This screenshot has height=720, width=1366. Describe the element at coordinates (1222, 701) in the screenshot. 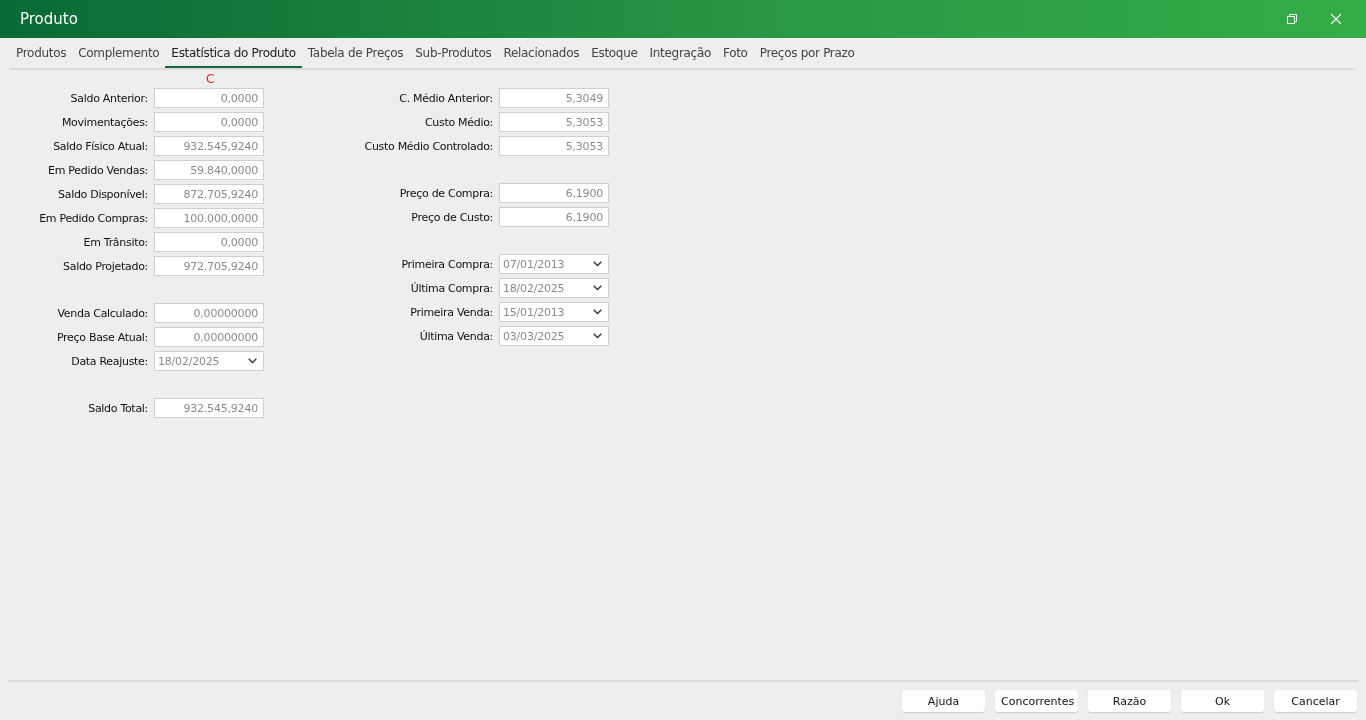

I see `dialog-button: Ok` at that location.